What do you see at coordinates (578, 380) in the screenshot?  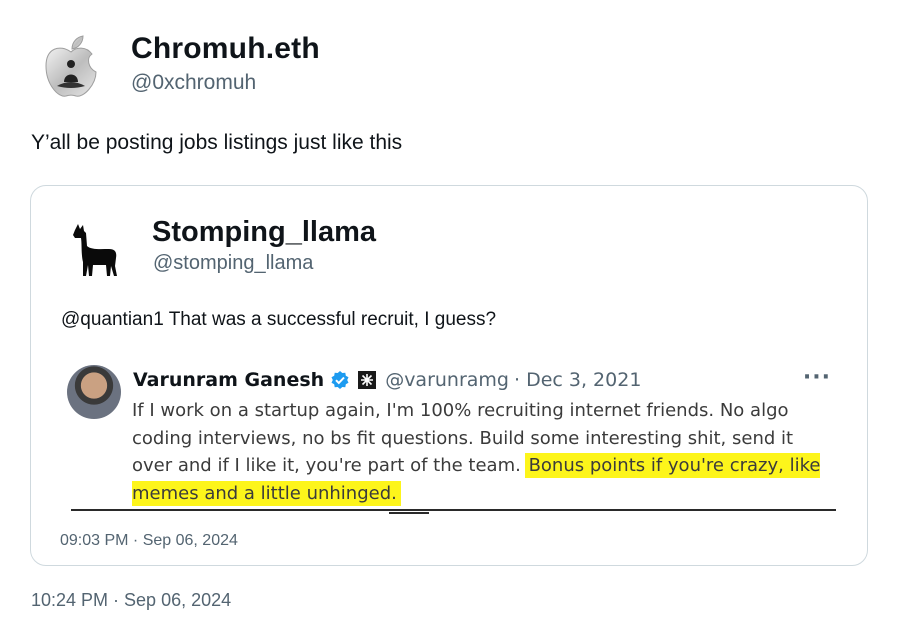 I see `embedded-date: · Dec 3, 2021` at bounding box center [578, 380].